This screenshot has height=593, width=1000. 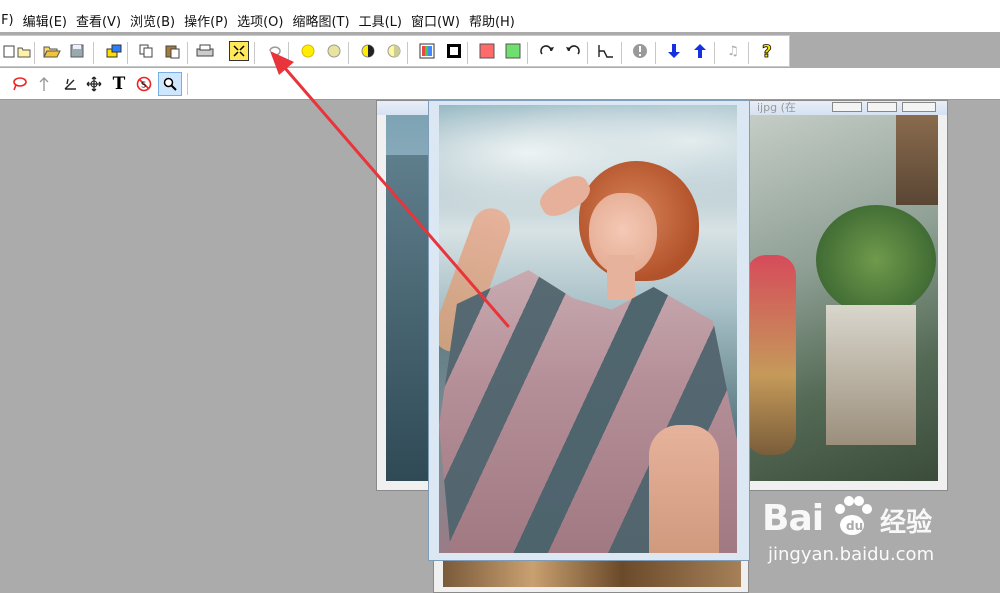 What do you see at coordinates (852, 516) in the screenshot?
I see `paw-logo-icon: du` at bounding box center [852, 516].